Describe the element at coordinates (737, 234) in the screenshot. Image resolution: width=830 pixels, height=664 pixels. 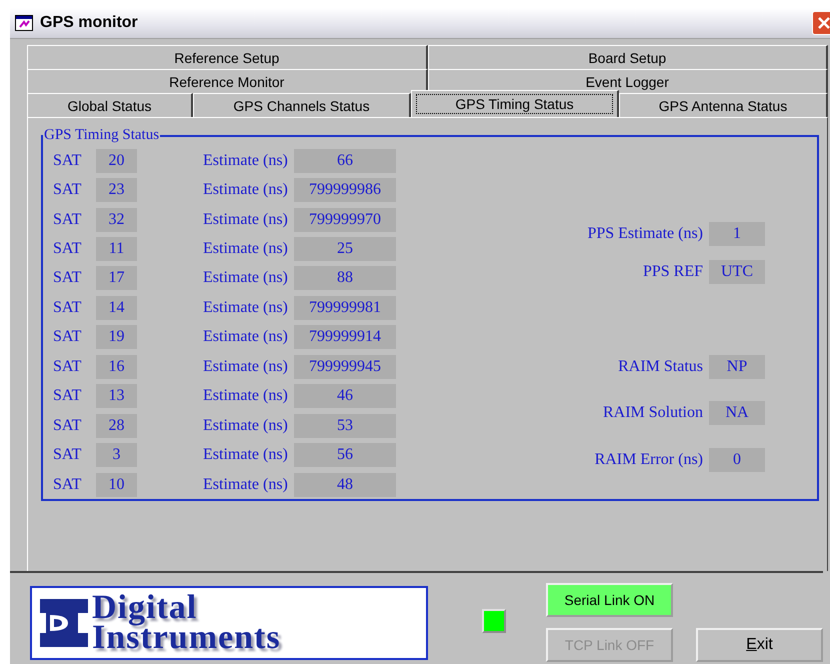
I see `field-value: 1` at that location.